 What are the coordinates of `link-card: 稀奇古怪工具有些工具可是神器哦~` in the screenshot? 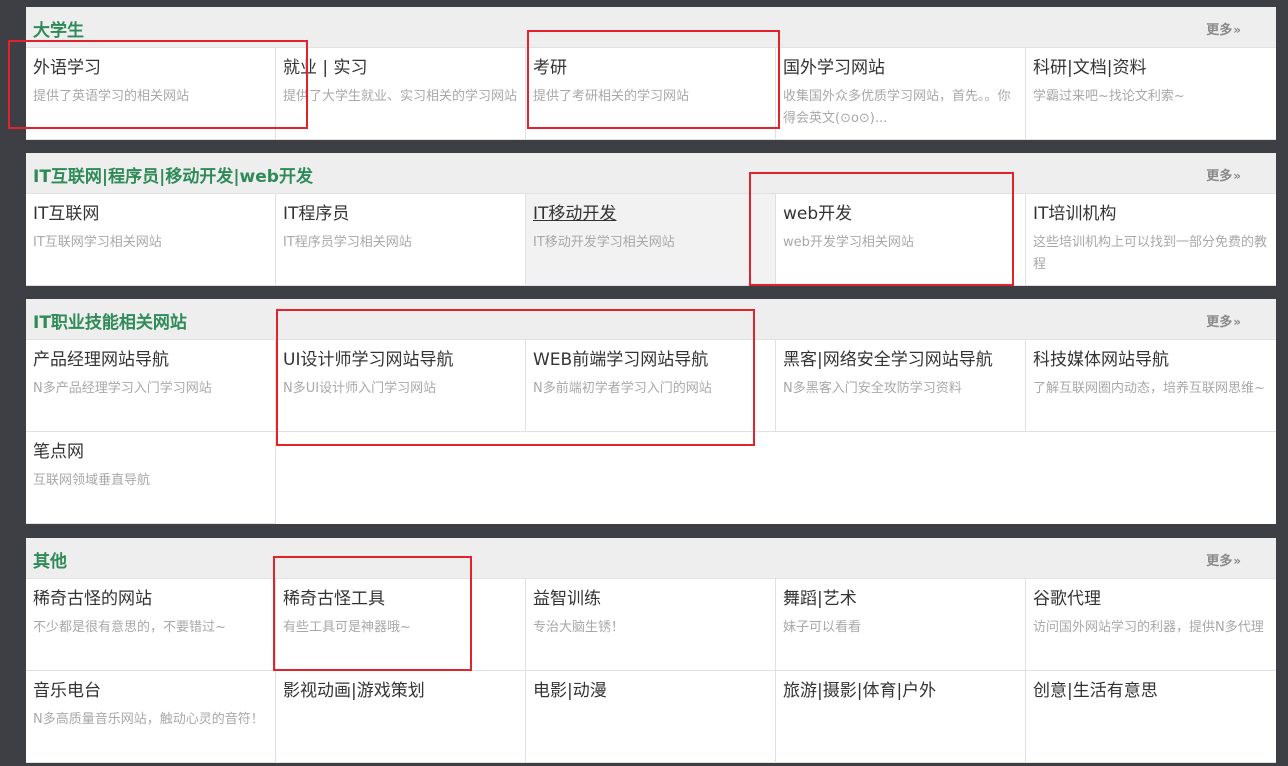 It's located at (401, 625).